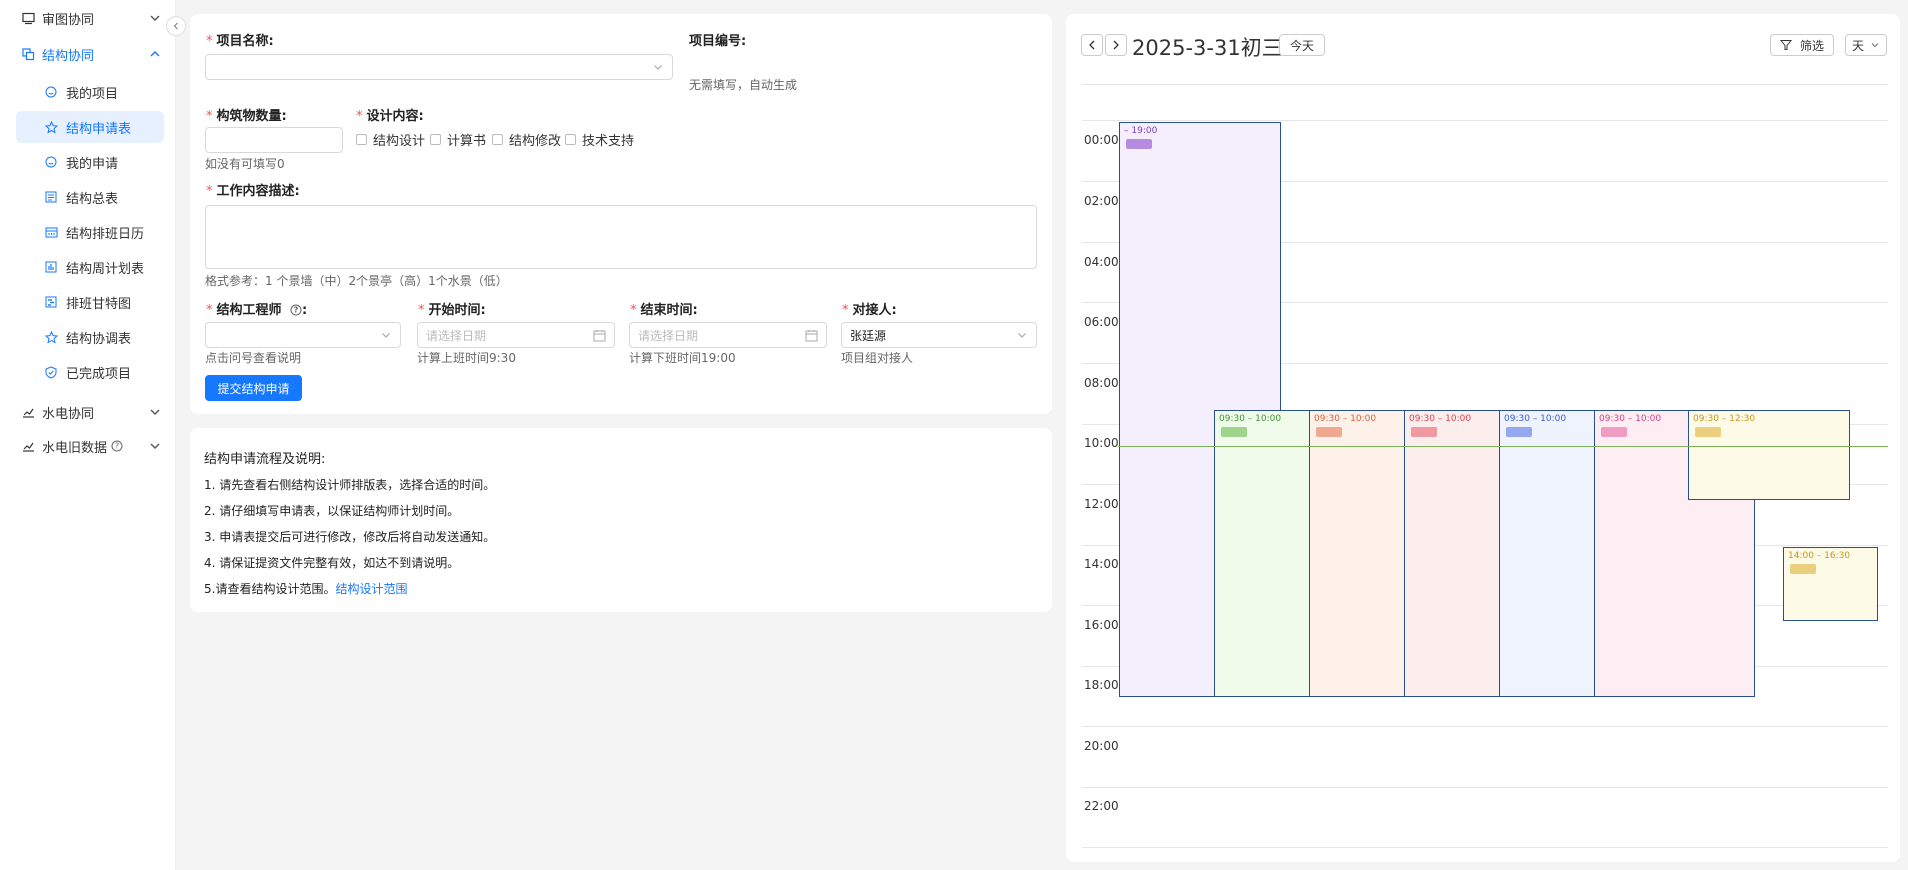  I want to click on work-desc-hint: 格式参考：1 个景墙（中）2个景亭（高）1个水景（低）, so click(356, 281).